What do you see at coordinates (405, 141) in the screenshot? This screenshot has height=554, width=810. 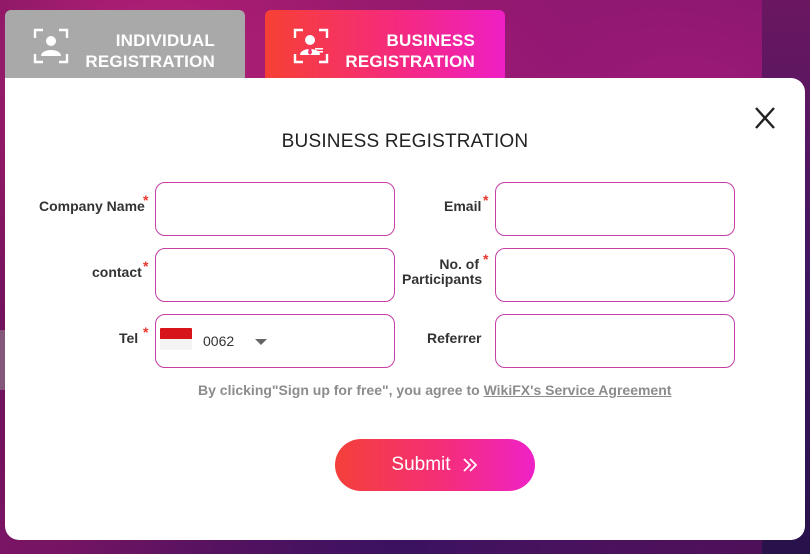 I see `page-title: BUSINESS REGISTRATION` at bounding box center [405, 141].